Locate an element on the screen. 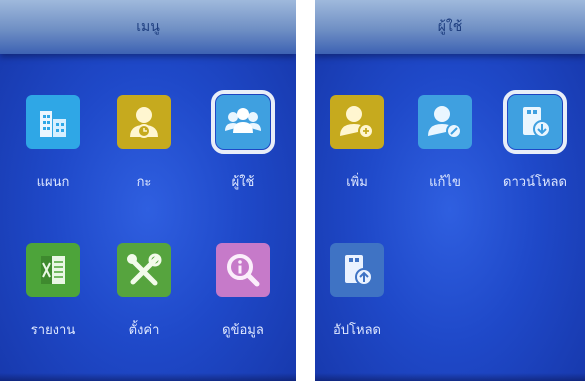  menu-item-add-user: เพิ่ม is located at coordinates (358, 143).